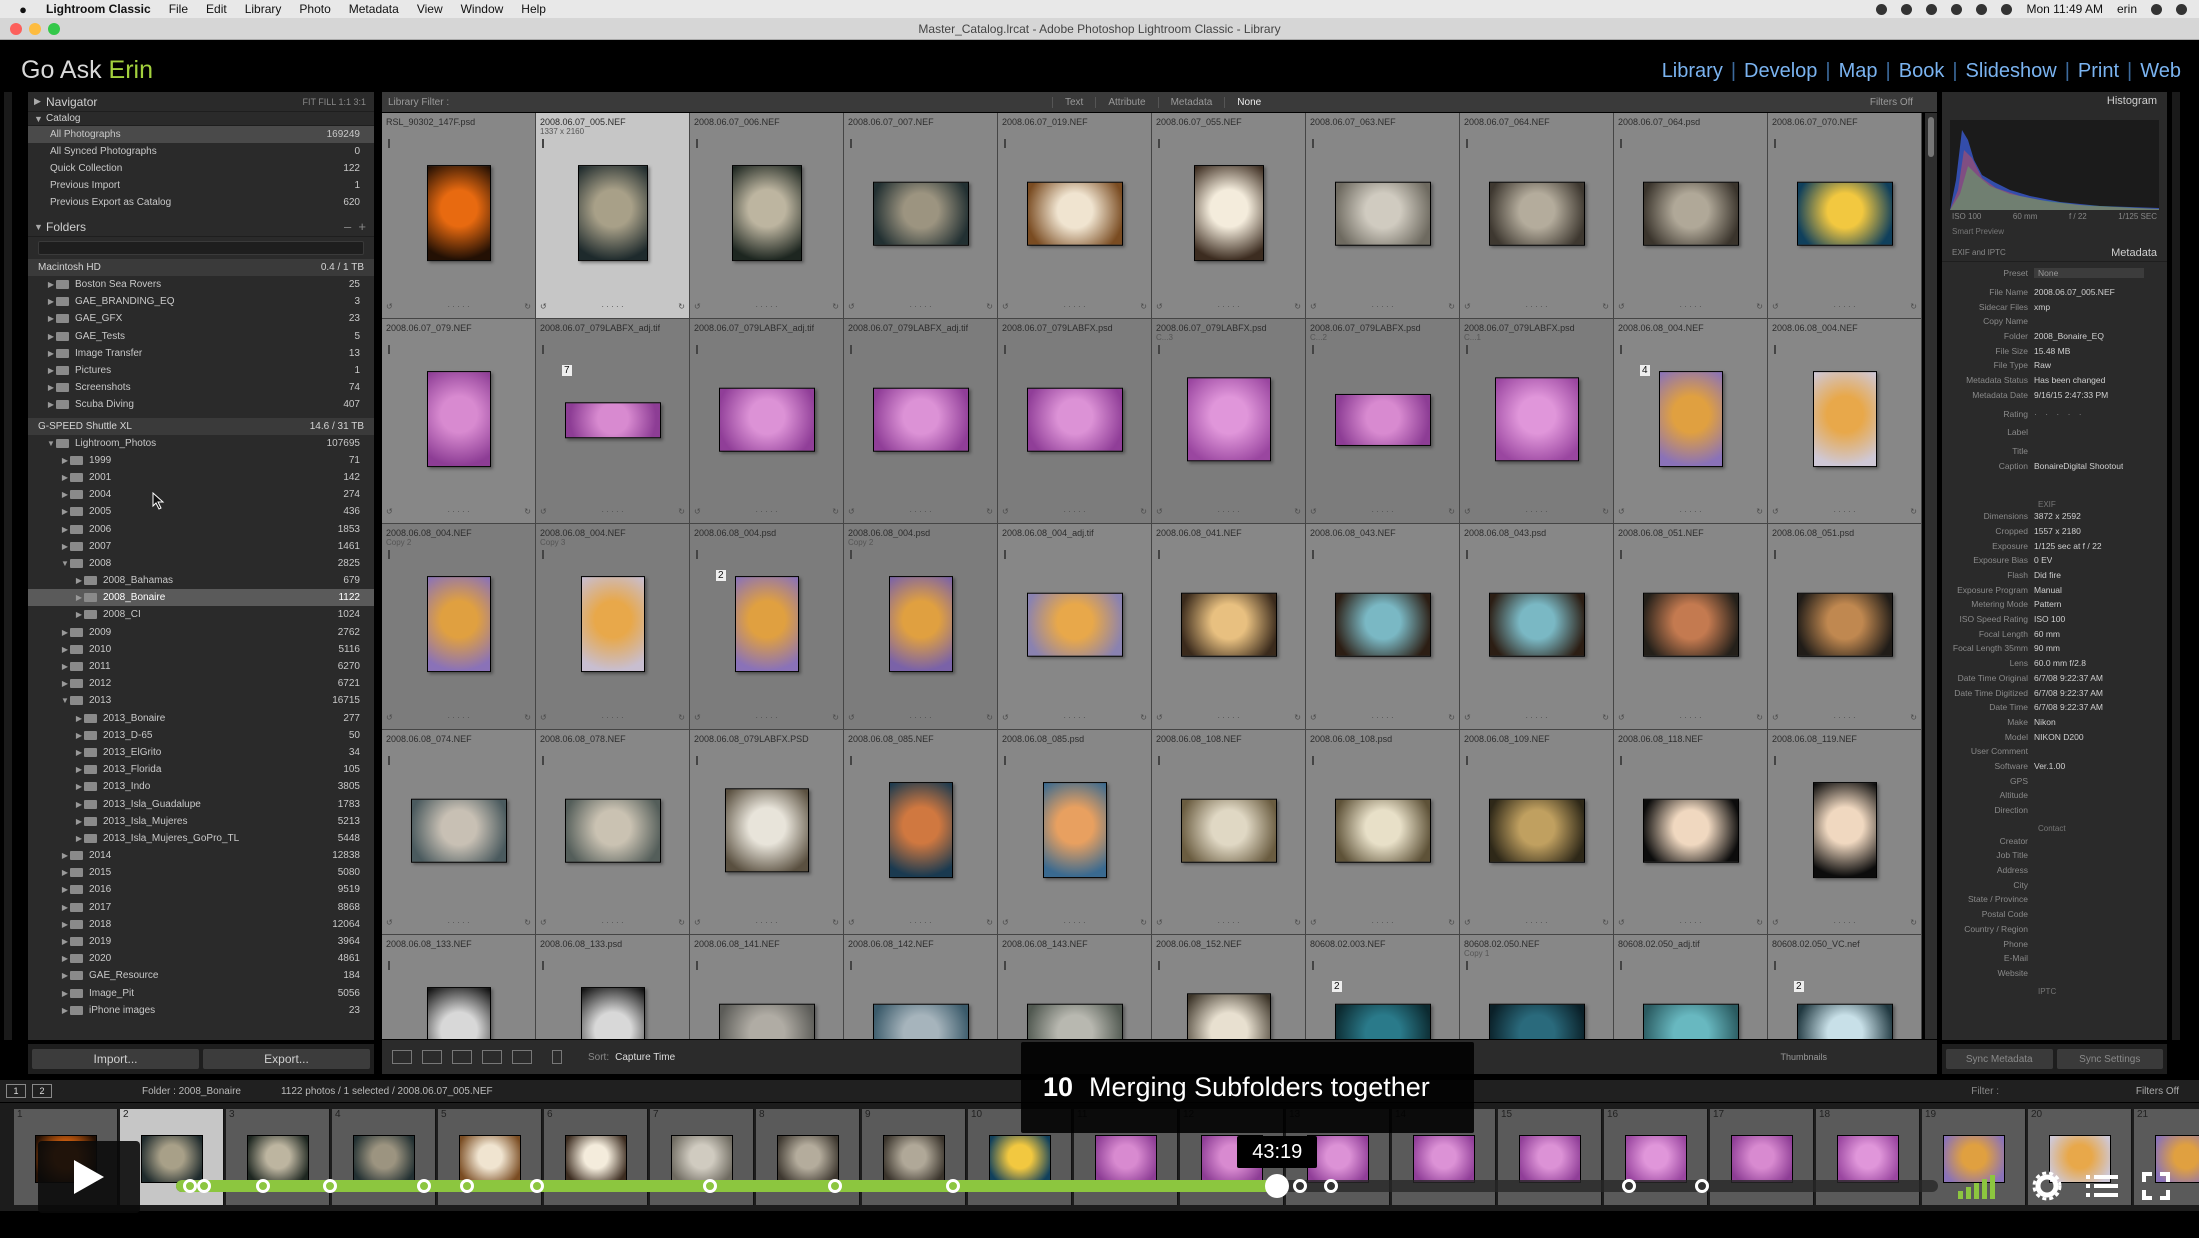  Describe the element at coordinates (2068, 707) in the screenshot. I see `metadata-field-value: 6/7/08 9:22:37 AM` at that location.